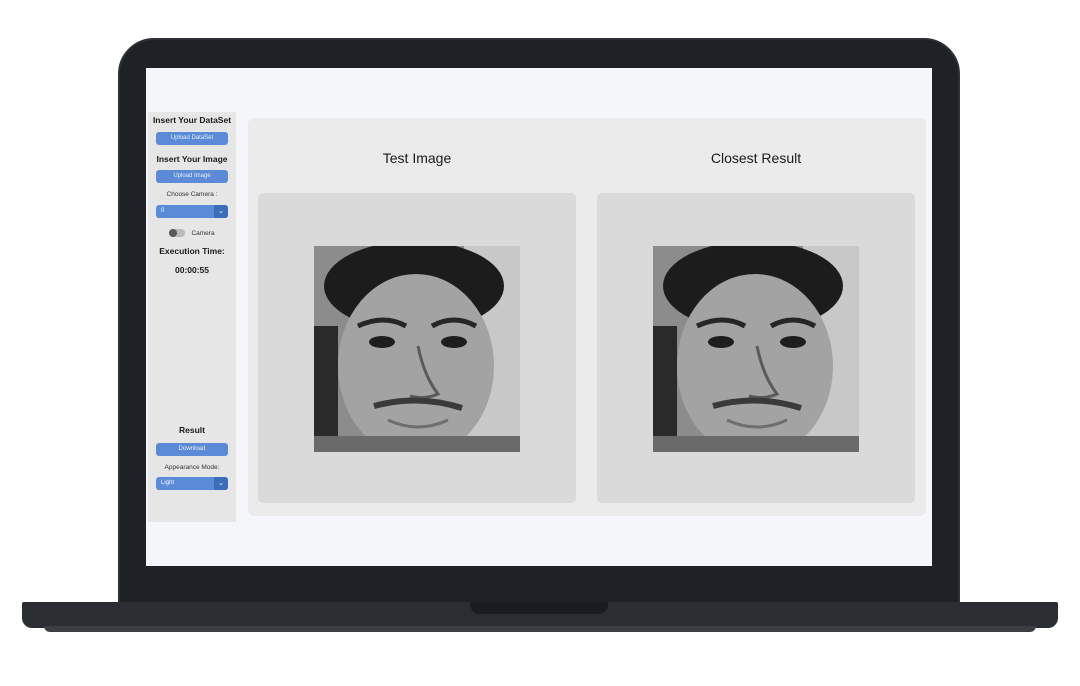 The height and width of the screenshot is (686, 1080). What do you see at coordinates (540, 629) in the screenshot?
I see `laptop-base-edge` at bounding box center [540, 629].